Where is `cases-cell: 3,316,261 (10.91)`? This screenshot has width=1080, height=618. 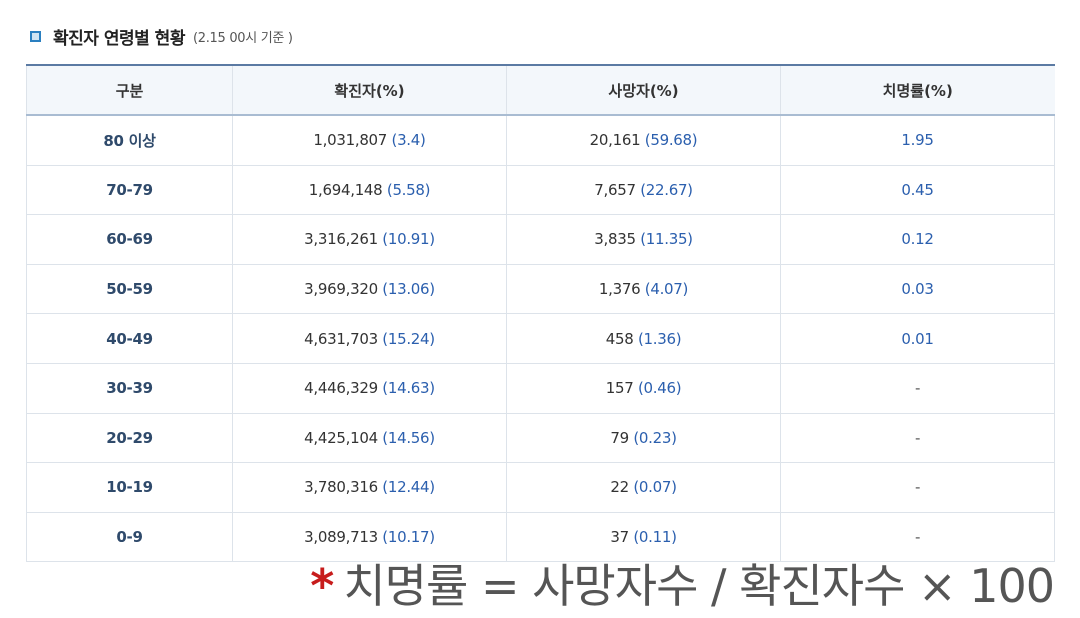 cases-cell: 3,316,261 (10.91) is located at coordinates (369, 239).